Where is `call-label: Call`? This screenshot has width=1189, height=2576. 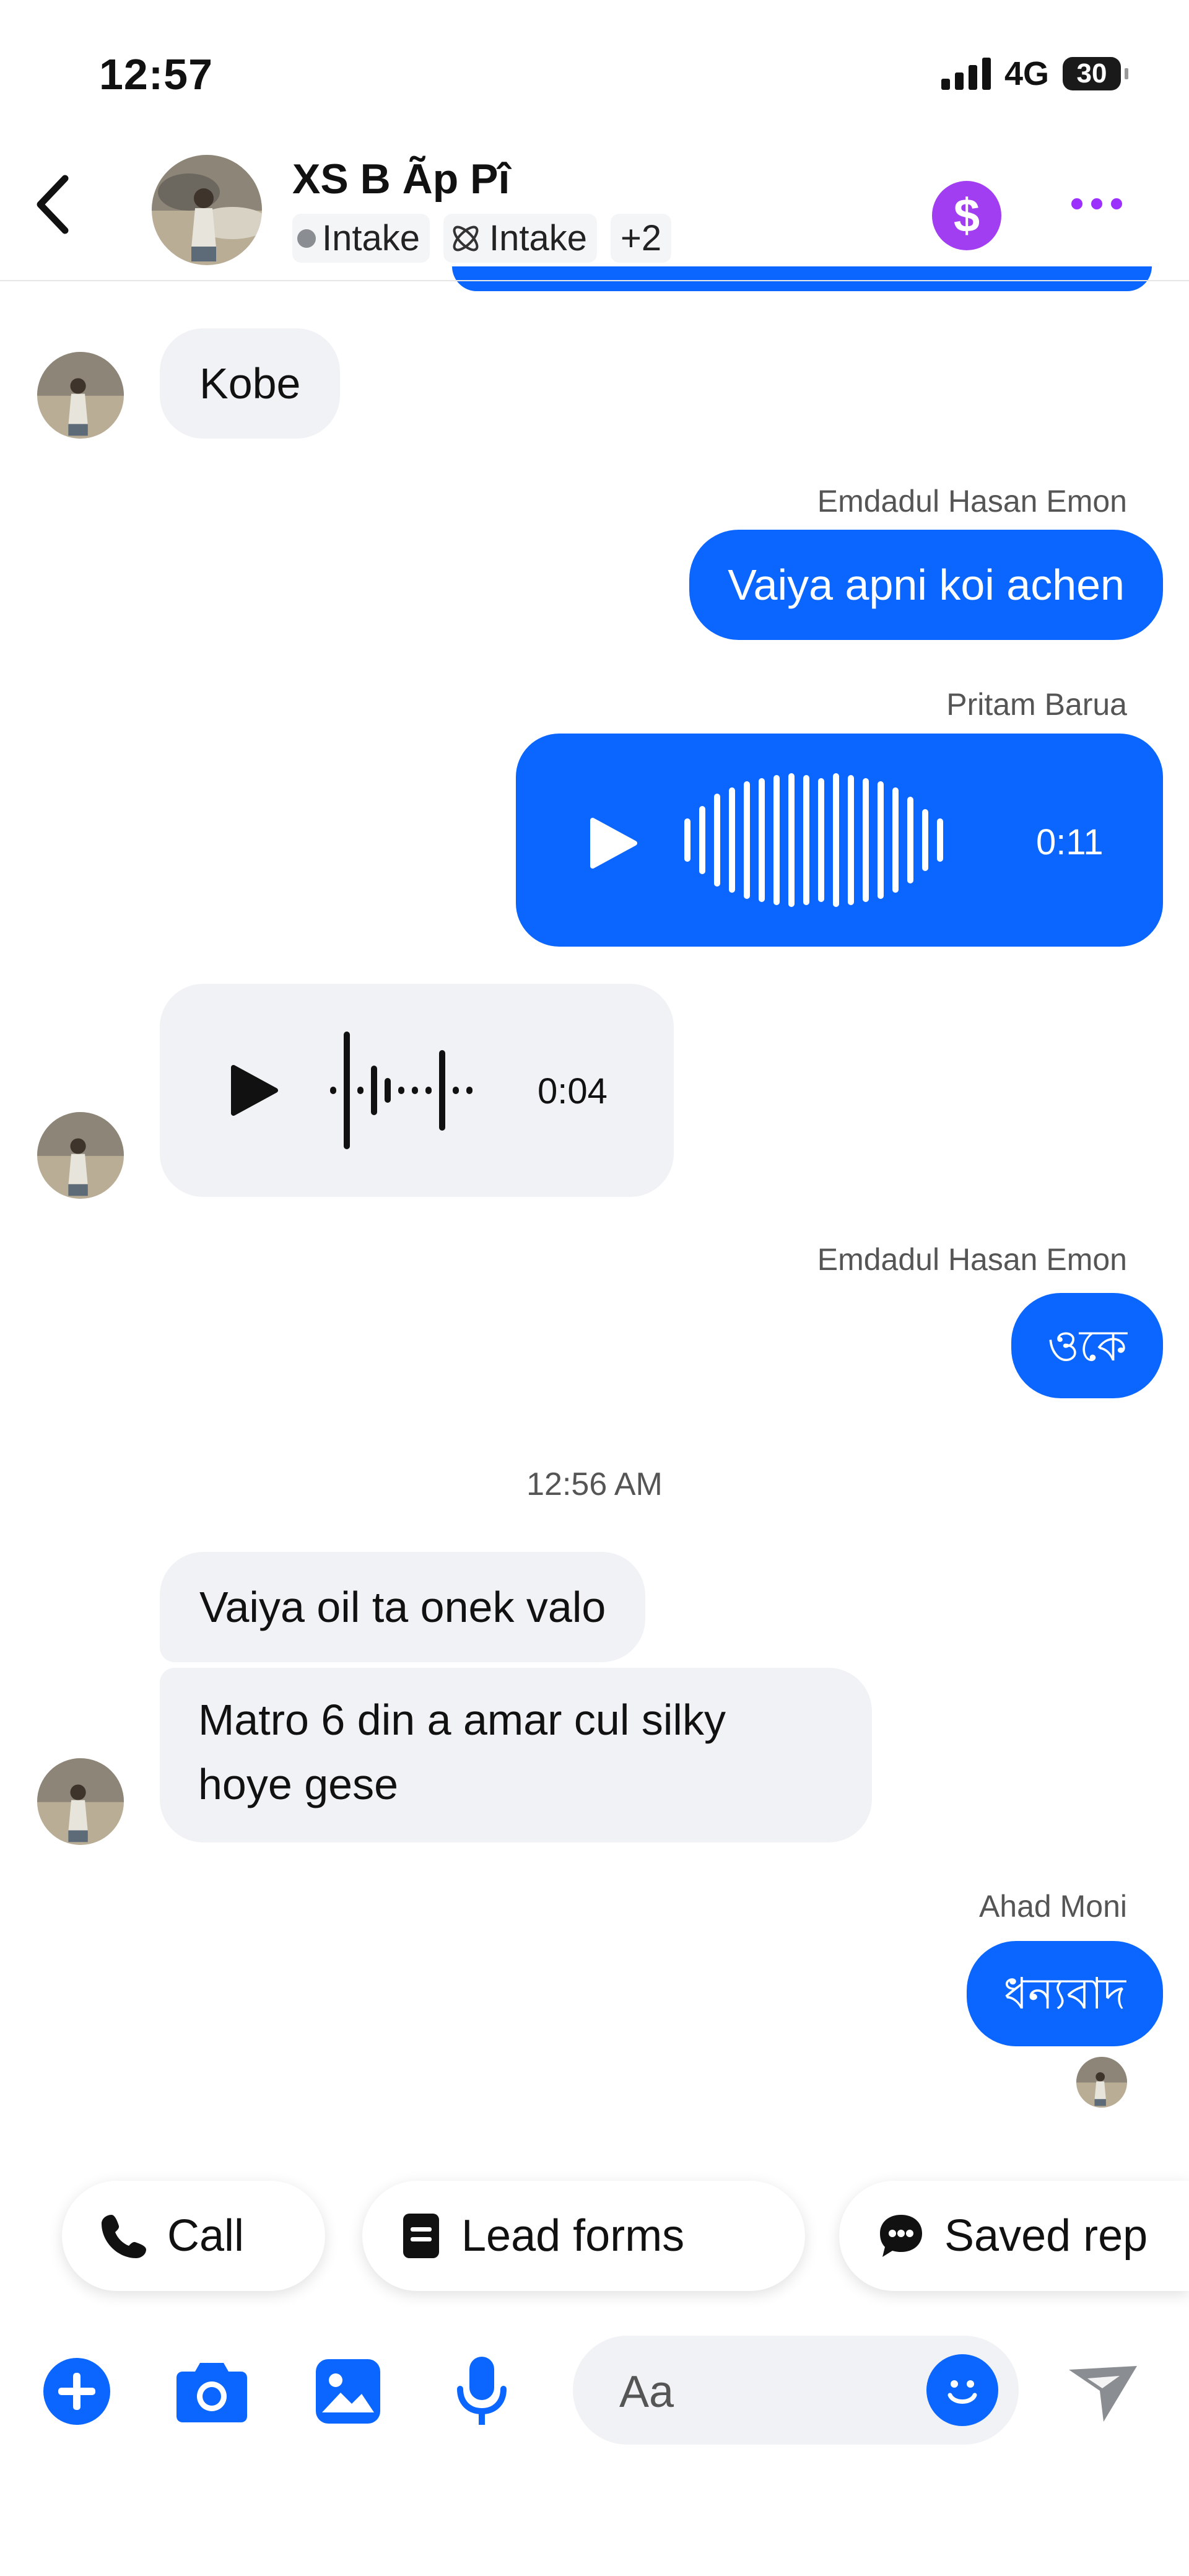 call-label: Call is located at coordinates (206, 2236).